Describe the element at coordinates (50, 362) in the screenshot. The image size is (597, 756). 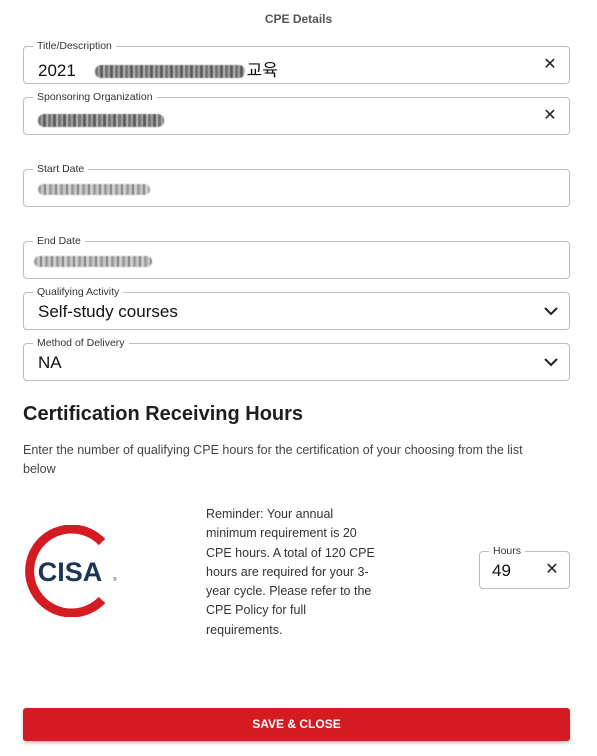
I see `delivery-method-value: NA` at that location.